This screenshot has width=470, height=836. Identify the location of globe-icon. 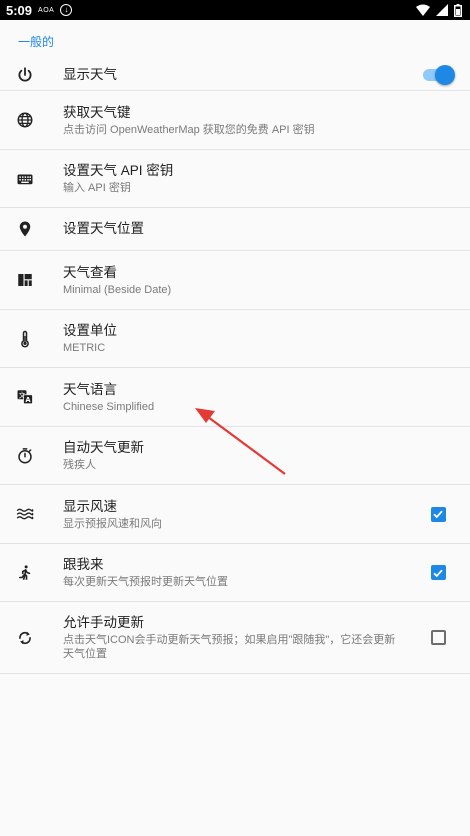
(24, 120).